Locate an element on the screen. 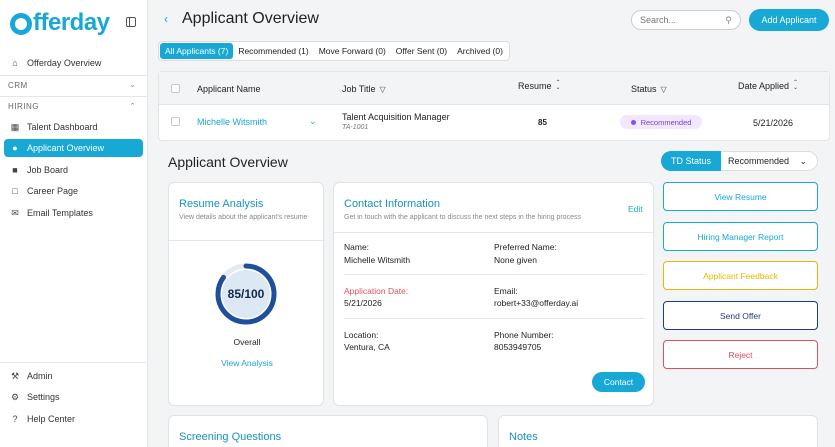 The image size is (835, 447). col-resume: Resume ⌃ ⌄ is located at coordinates (539, 85).